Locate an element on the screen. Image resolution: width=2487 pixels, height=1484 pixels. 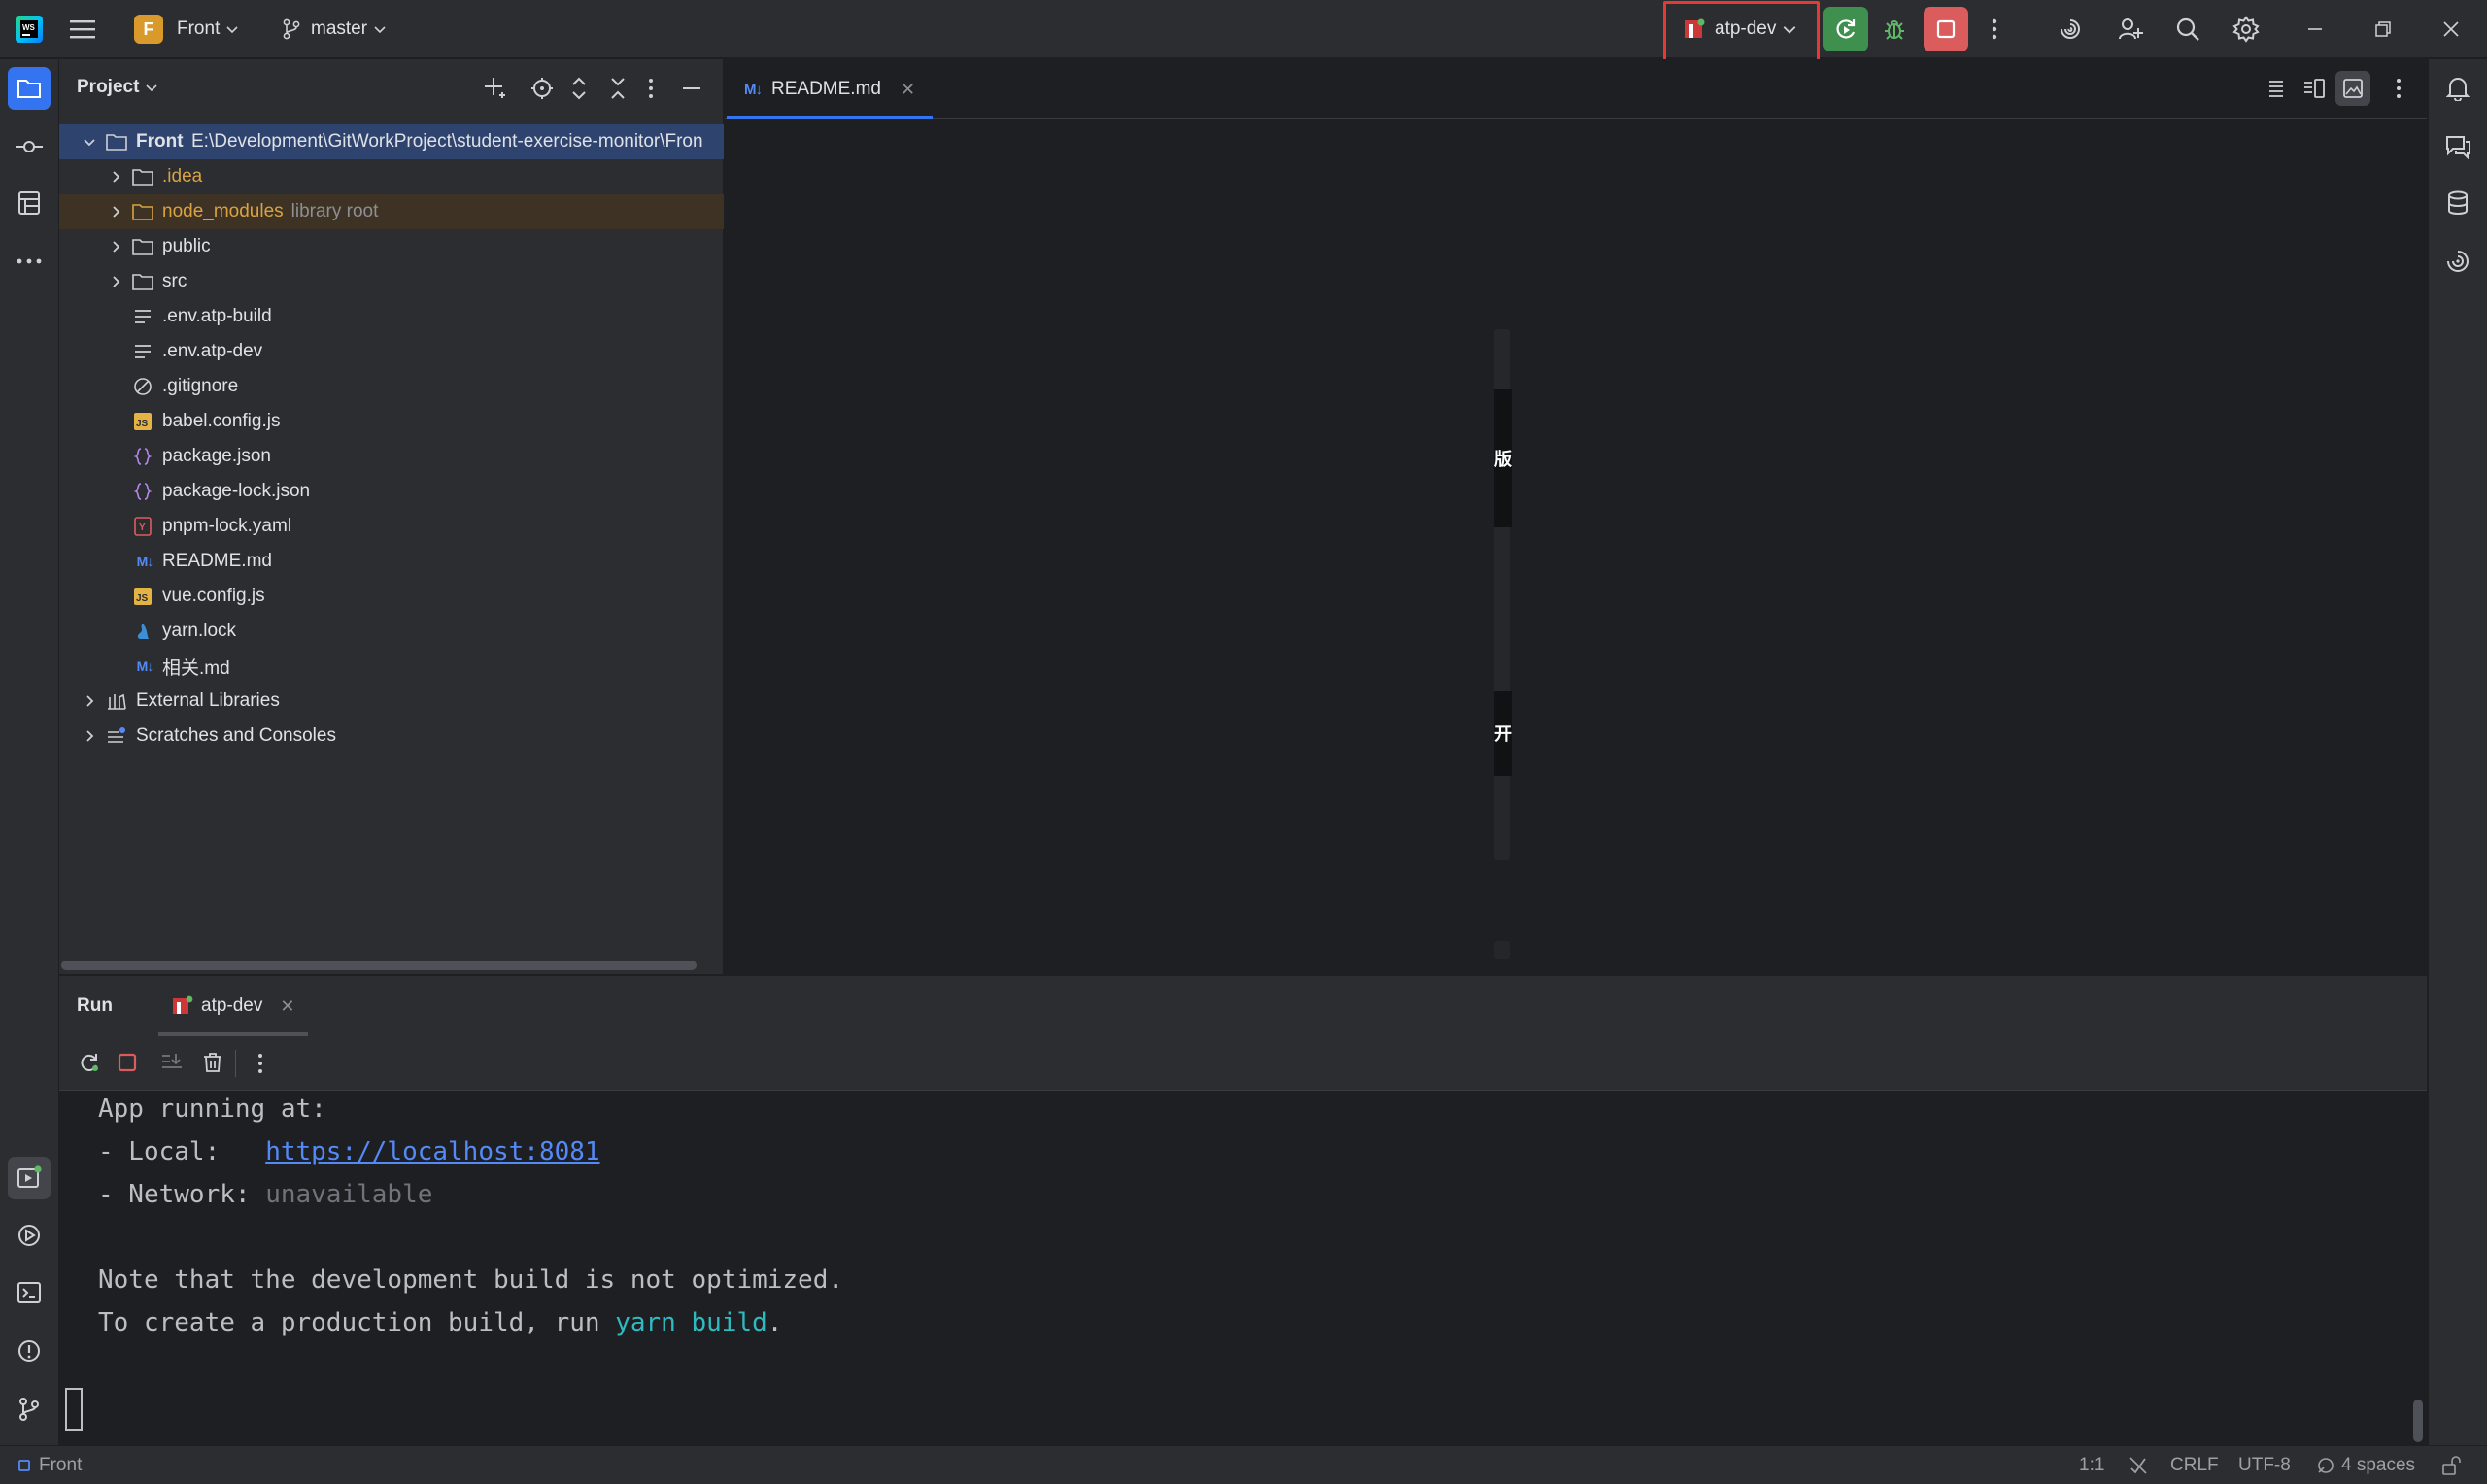
restore-button is located at coordinates (2383, 29).